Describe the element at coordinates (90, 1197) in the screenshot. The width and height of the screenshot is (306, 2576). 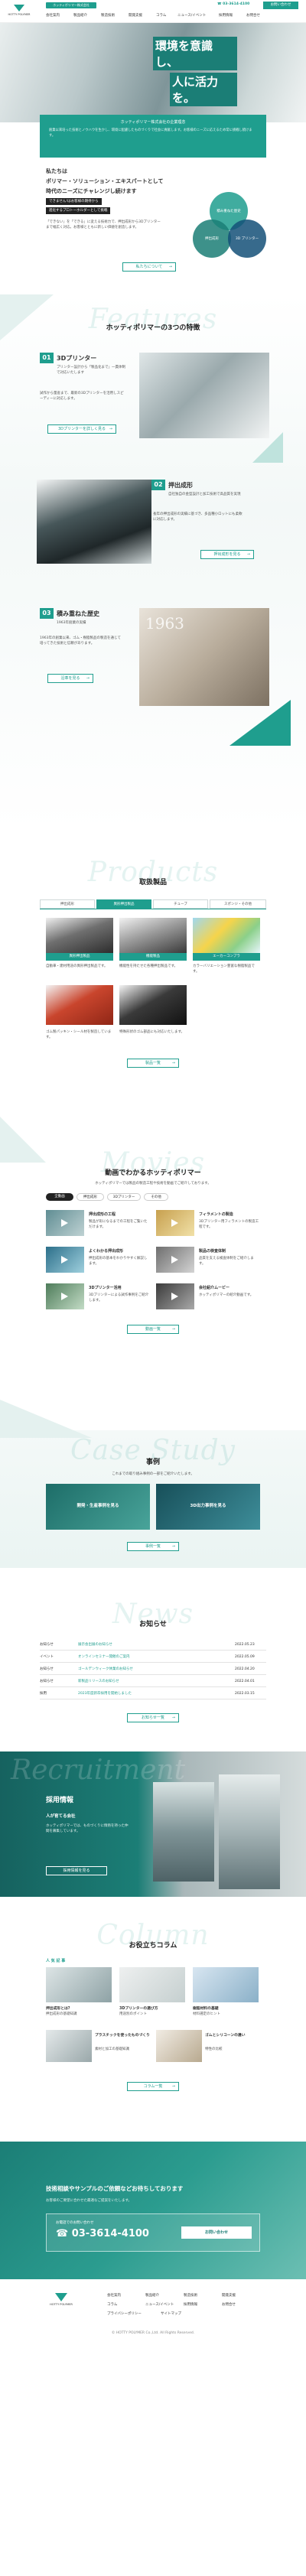
I see `movie-chip: 押出成形` at that location.